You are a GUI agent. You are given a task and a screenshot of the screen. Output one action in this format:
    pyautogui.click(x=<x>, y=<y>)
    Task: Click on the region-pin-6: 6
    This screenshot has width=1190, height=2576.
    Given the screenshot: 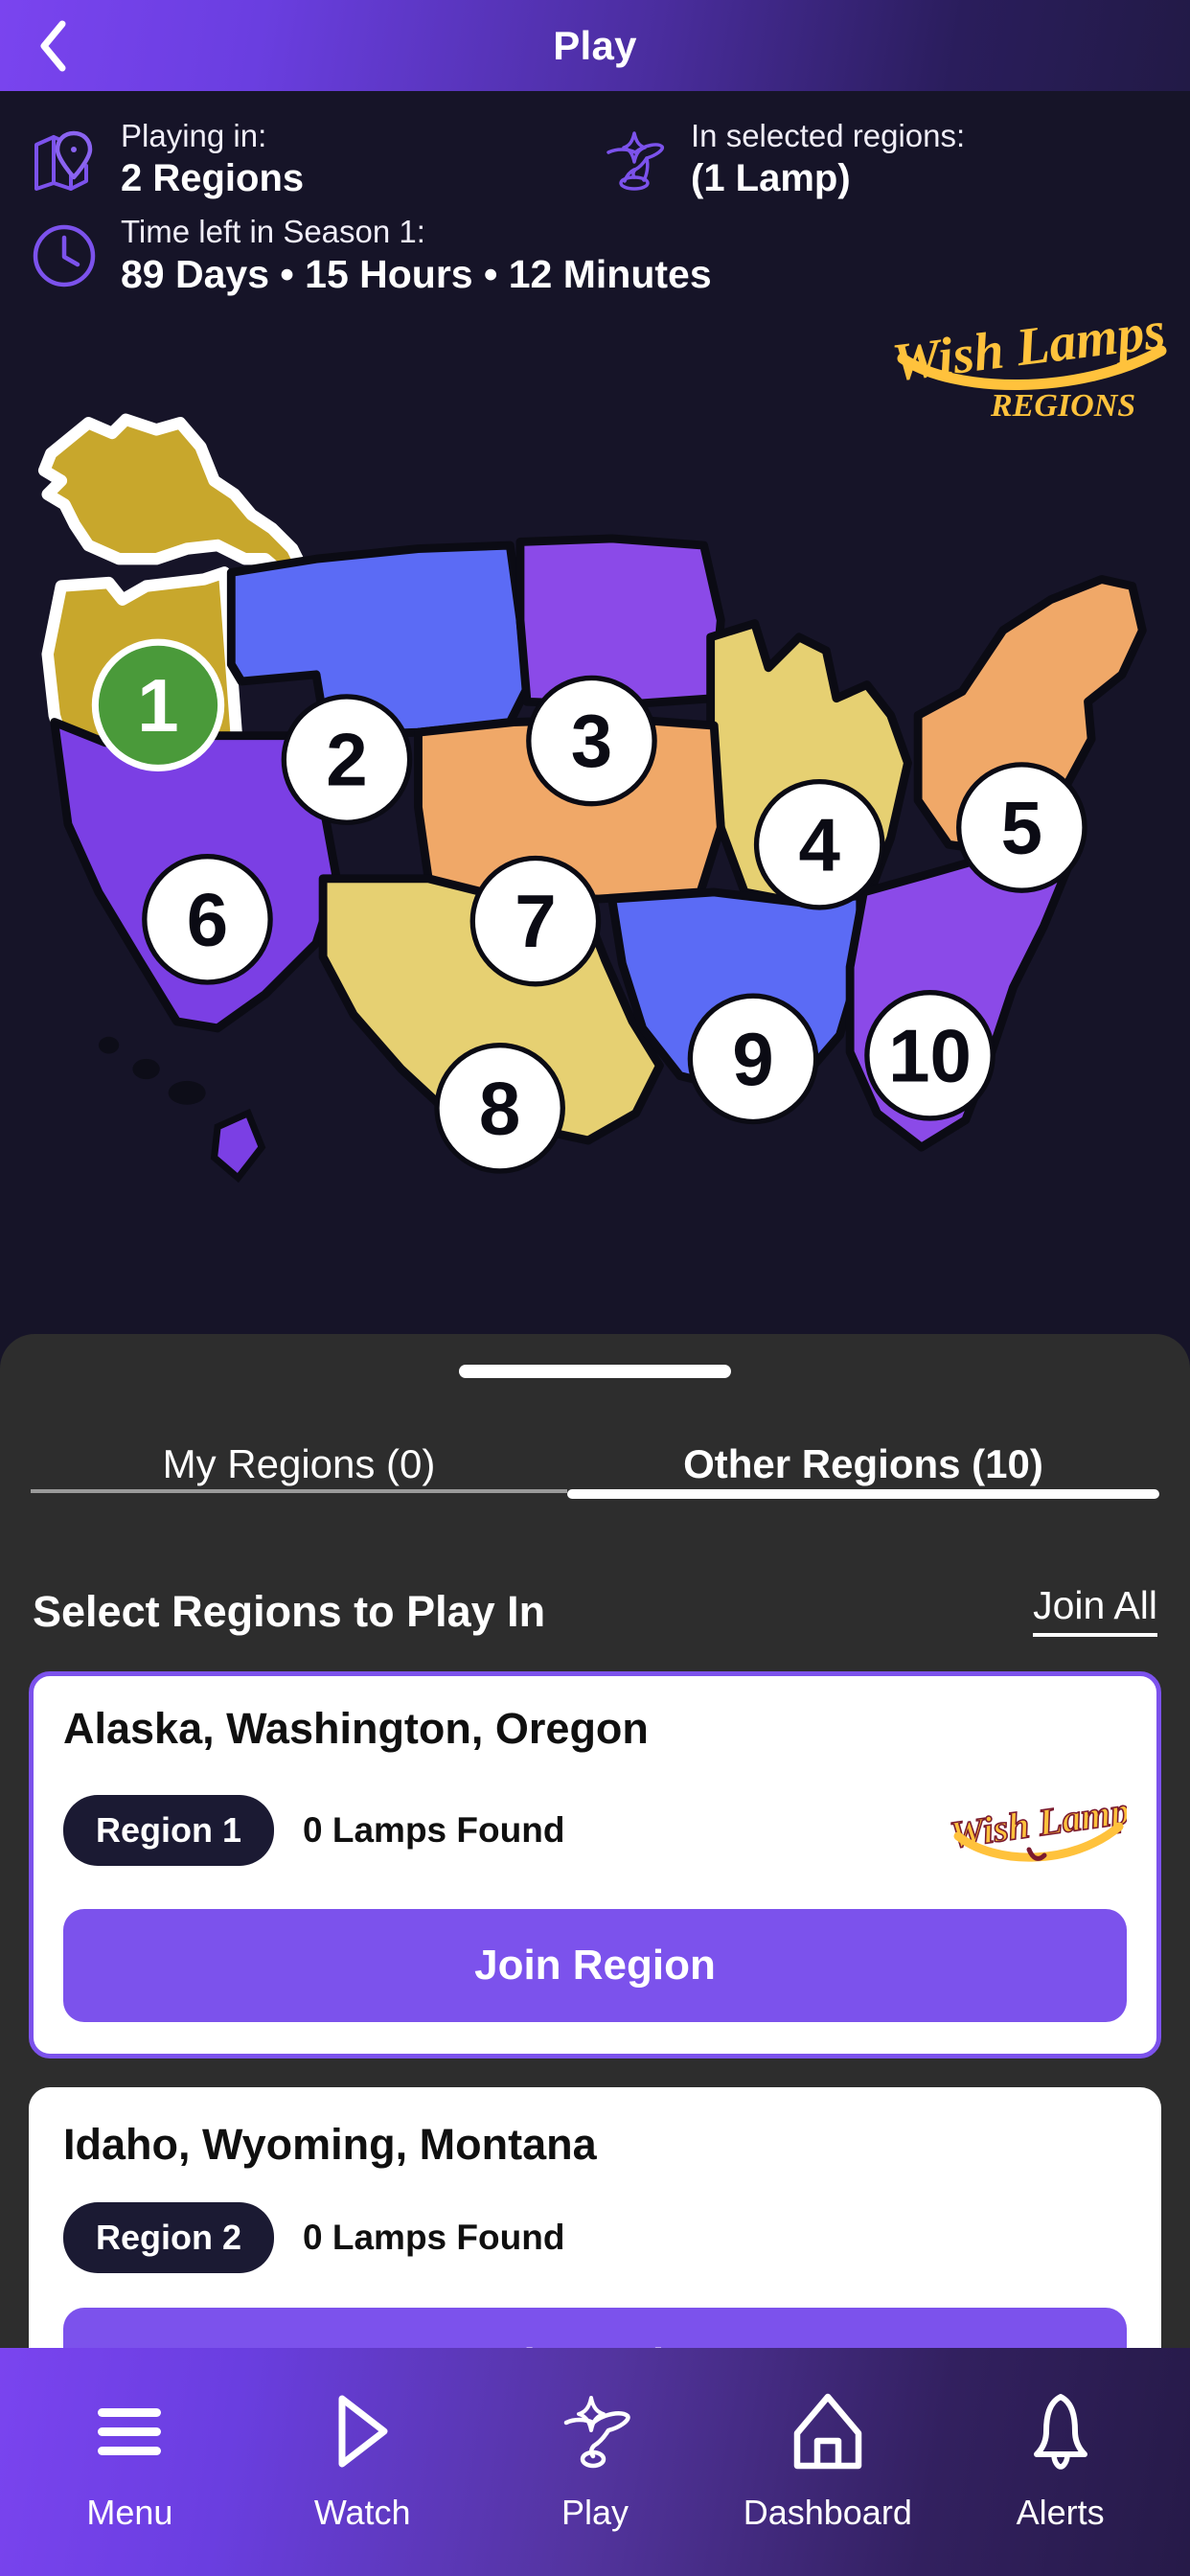 What is the action you would take?
    pyautogui.click(x=207, y=920)
    